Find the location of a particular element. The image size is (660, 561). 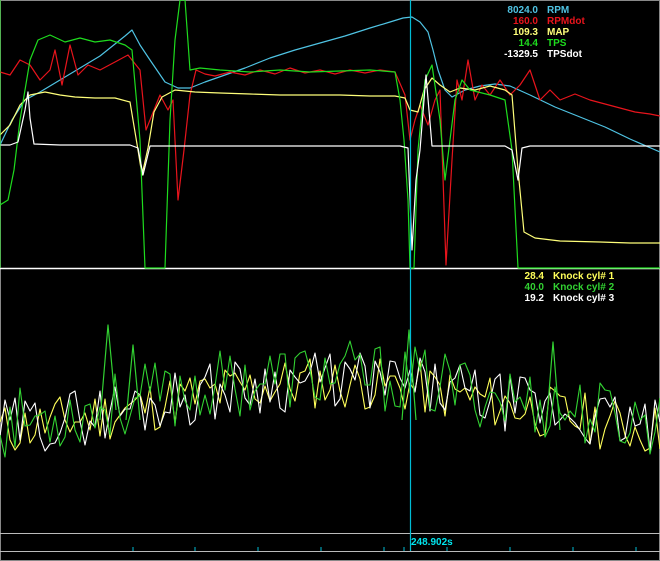

legend-rpm-value: 8024.0 is located at coordinates (522, 10).